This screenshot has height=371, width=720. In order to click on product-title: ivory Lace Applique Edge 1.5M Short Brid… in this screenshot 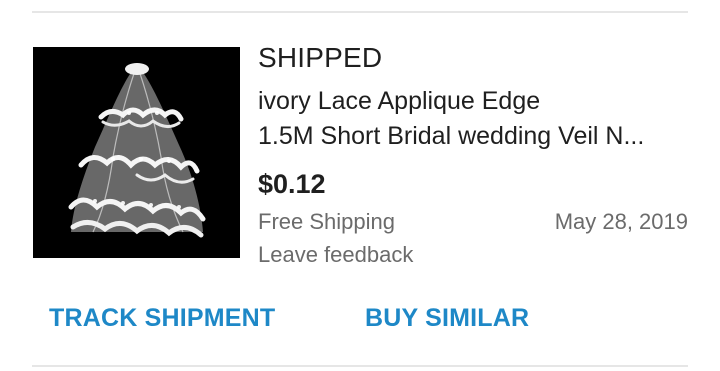, I will do `click(473, 119)`.